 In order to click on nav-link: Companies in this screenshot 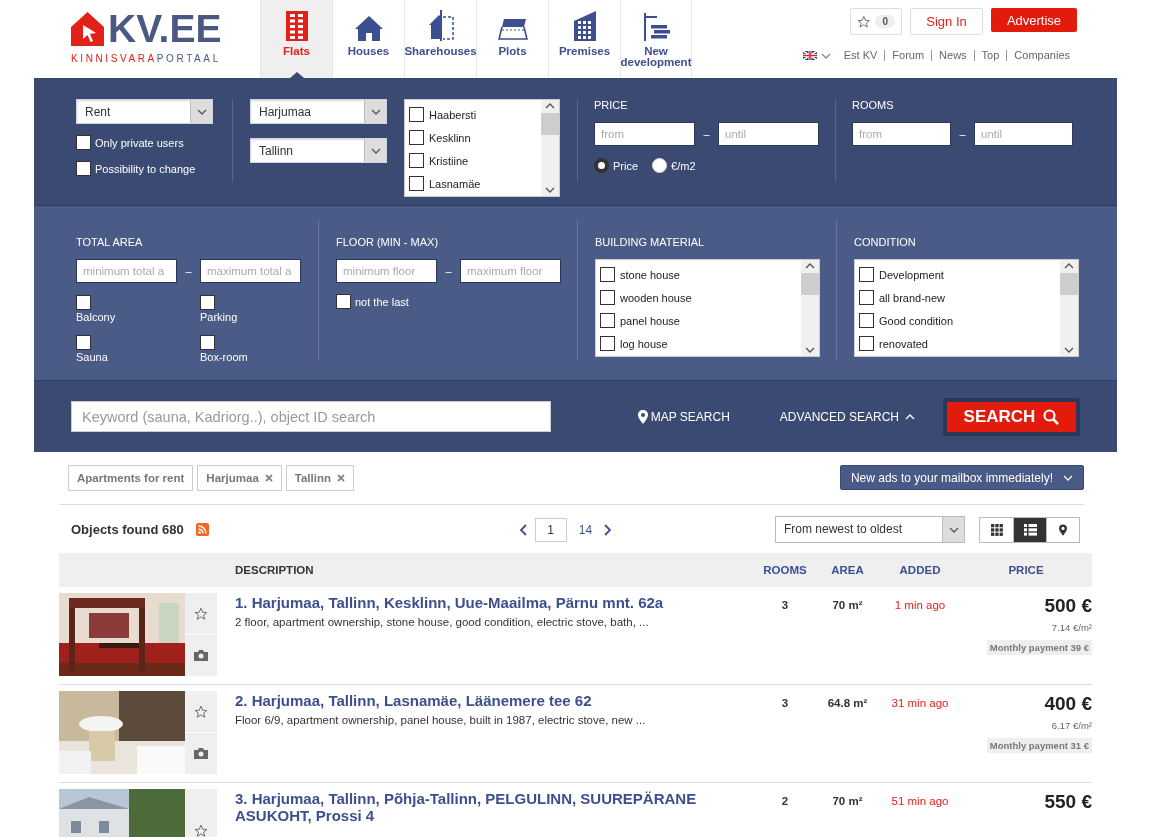, I will do `click(1041, 55)`.